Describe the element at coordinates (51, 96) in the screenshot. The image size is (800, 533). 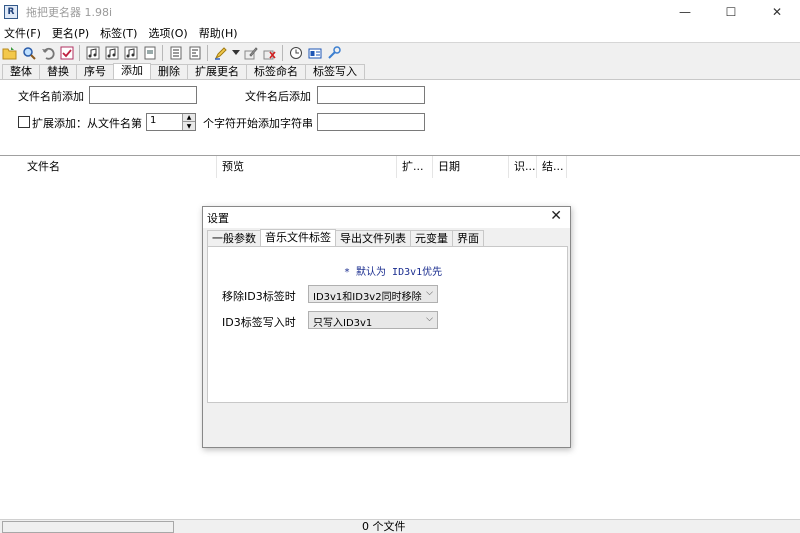
I see `prefix-label: 文件名前添加` at that location.